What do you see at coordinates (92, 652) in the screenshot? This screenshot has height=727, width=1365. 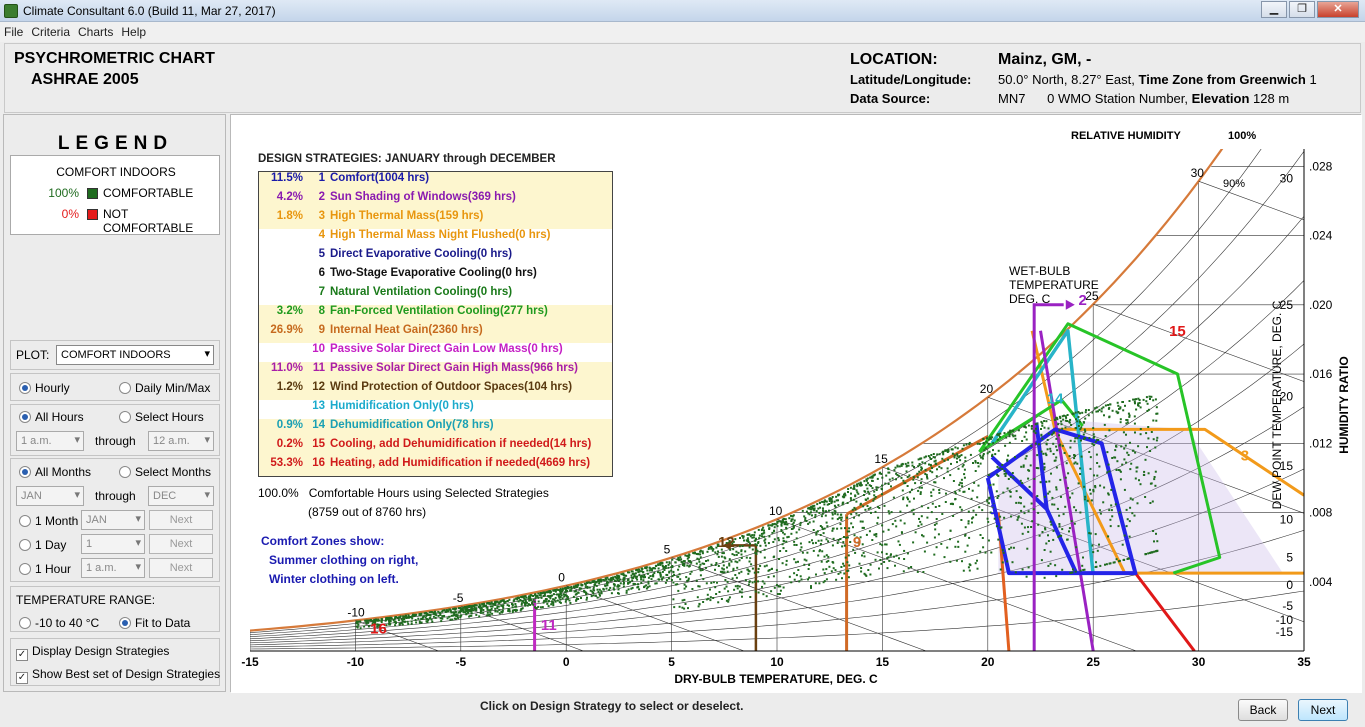 I see `display-strategies-checkbox: ✓ Display Design Strategies` at bounding box center [92, 652].